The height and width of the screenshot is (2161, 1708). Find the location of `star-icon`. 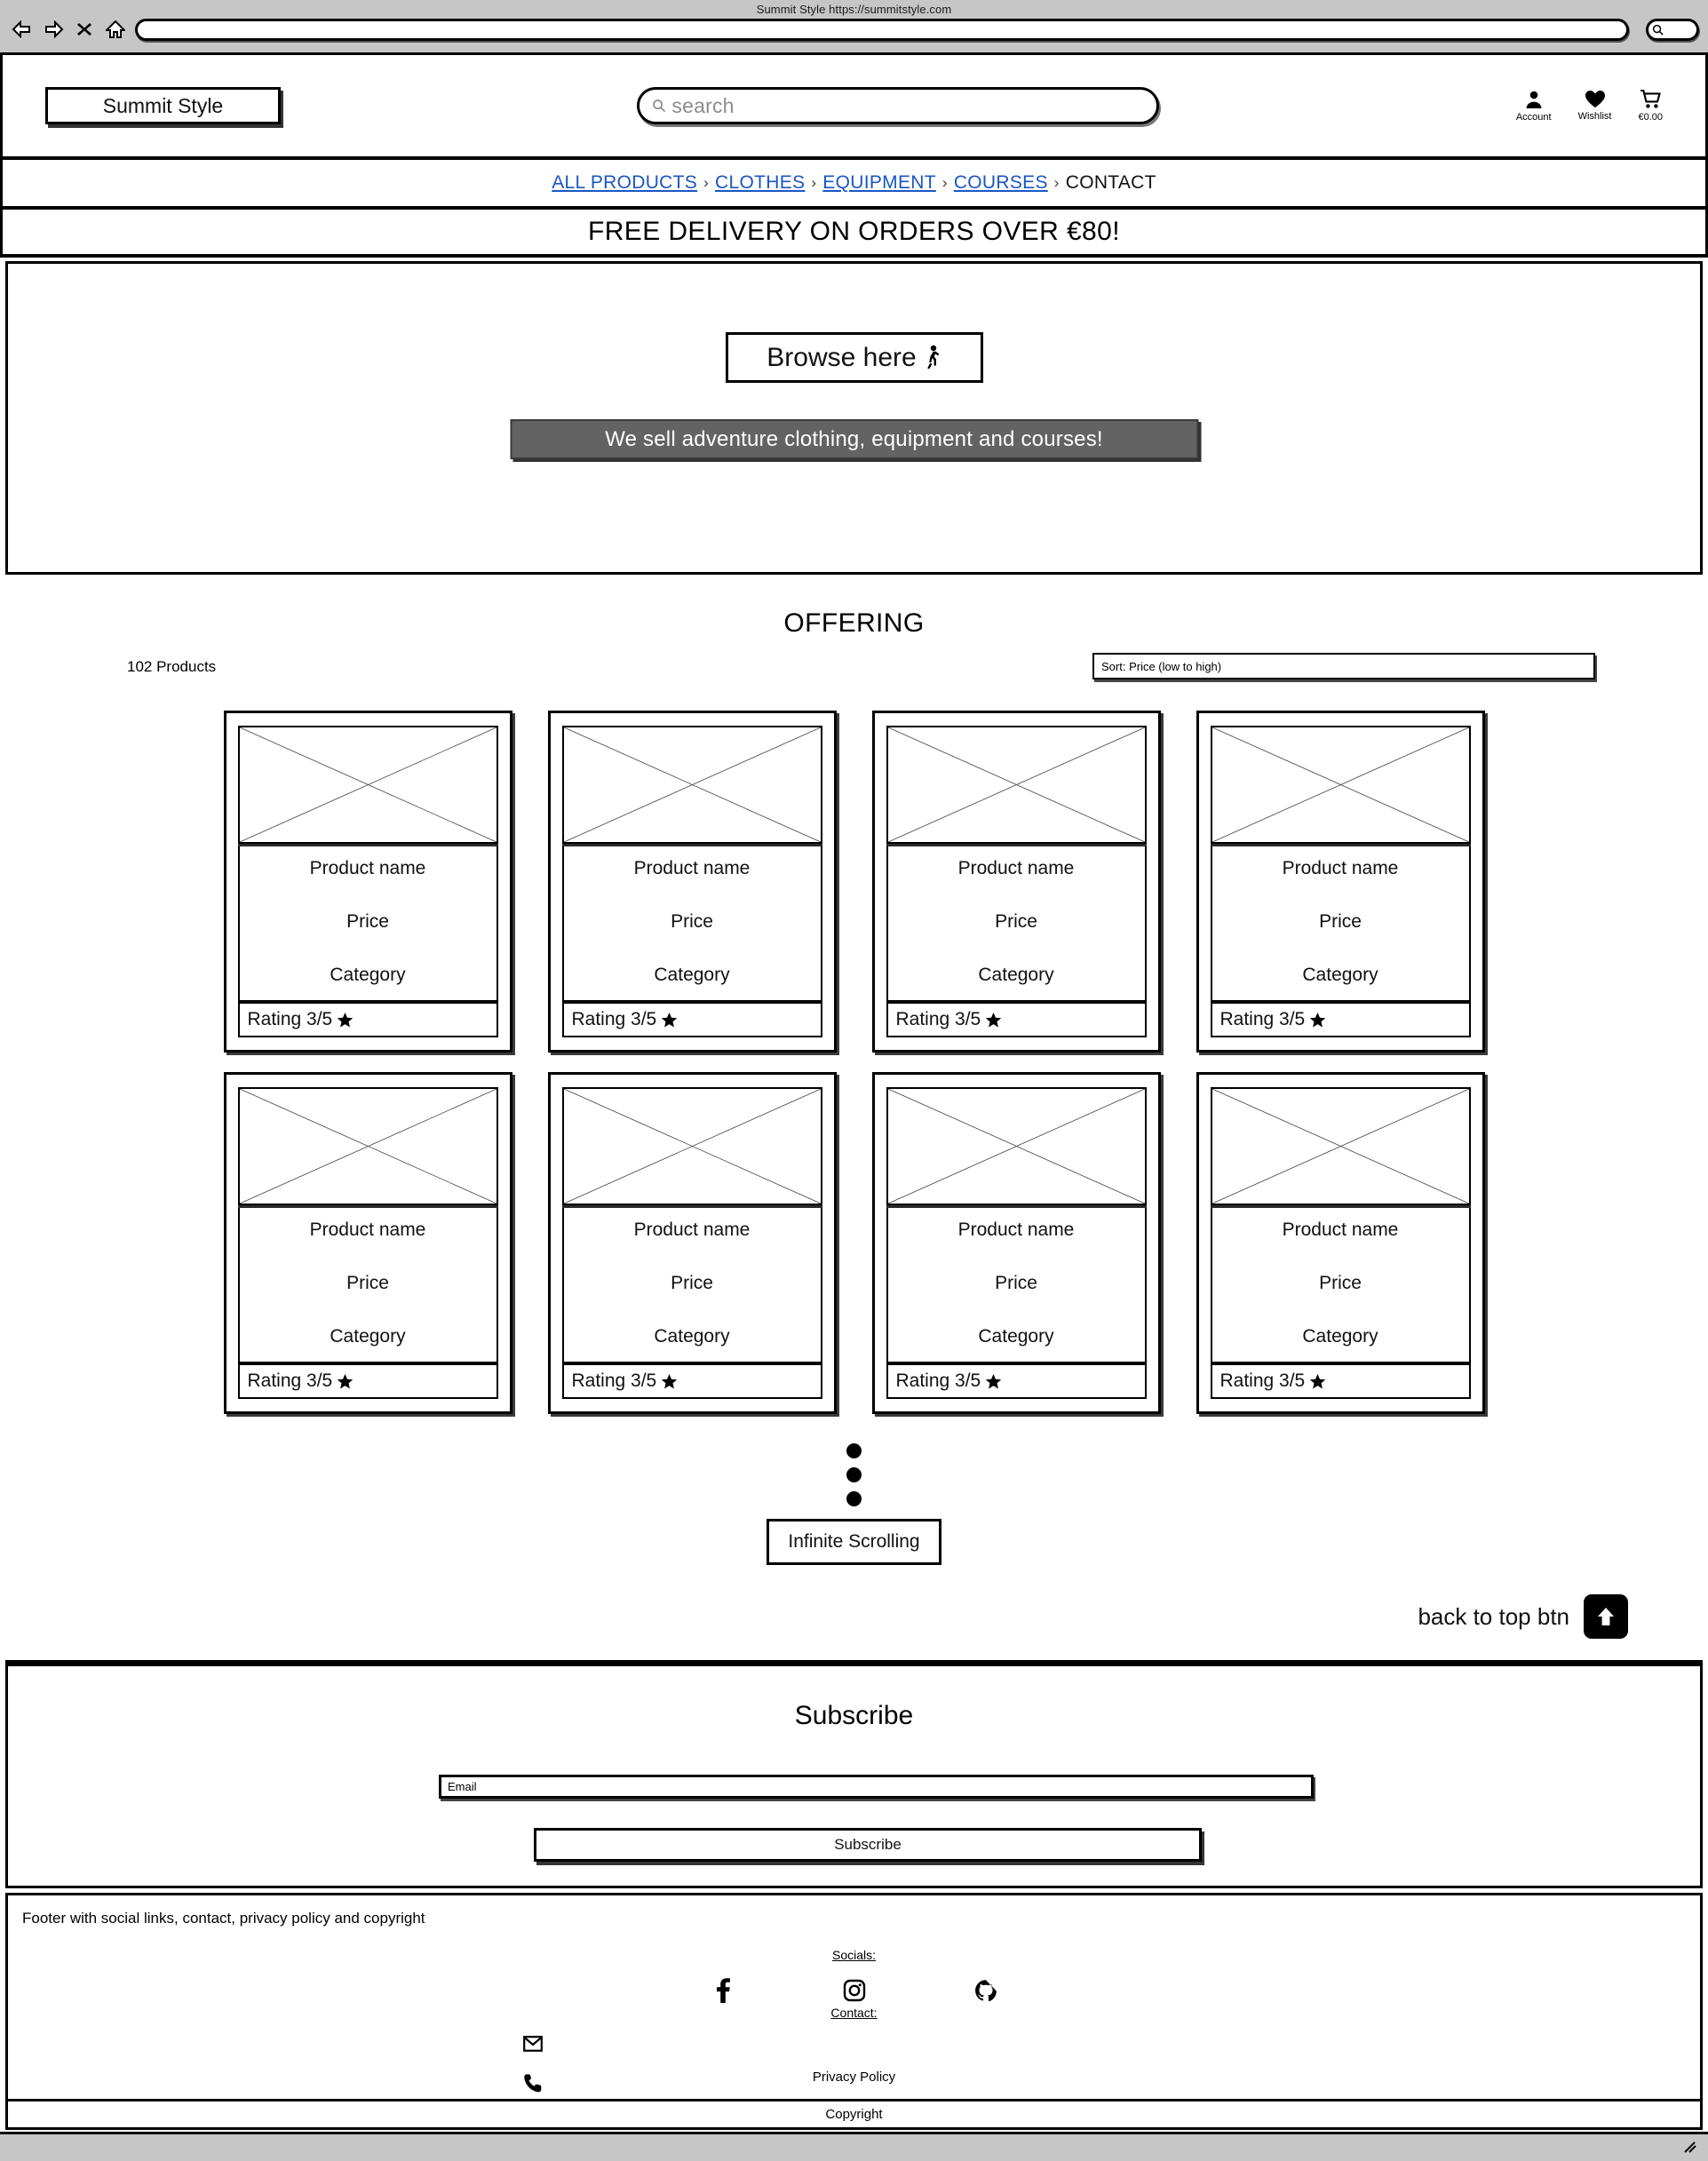

star-icon is located at coordinates (1318, 1020).